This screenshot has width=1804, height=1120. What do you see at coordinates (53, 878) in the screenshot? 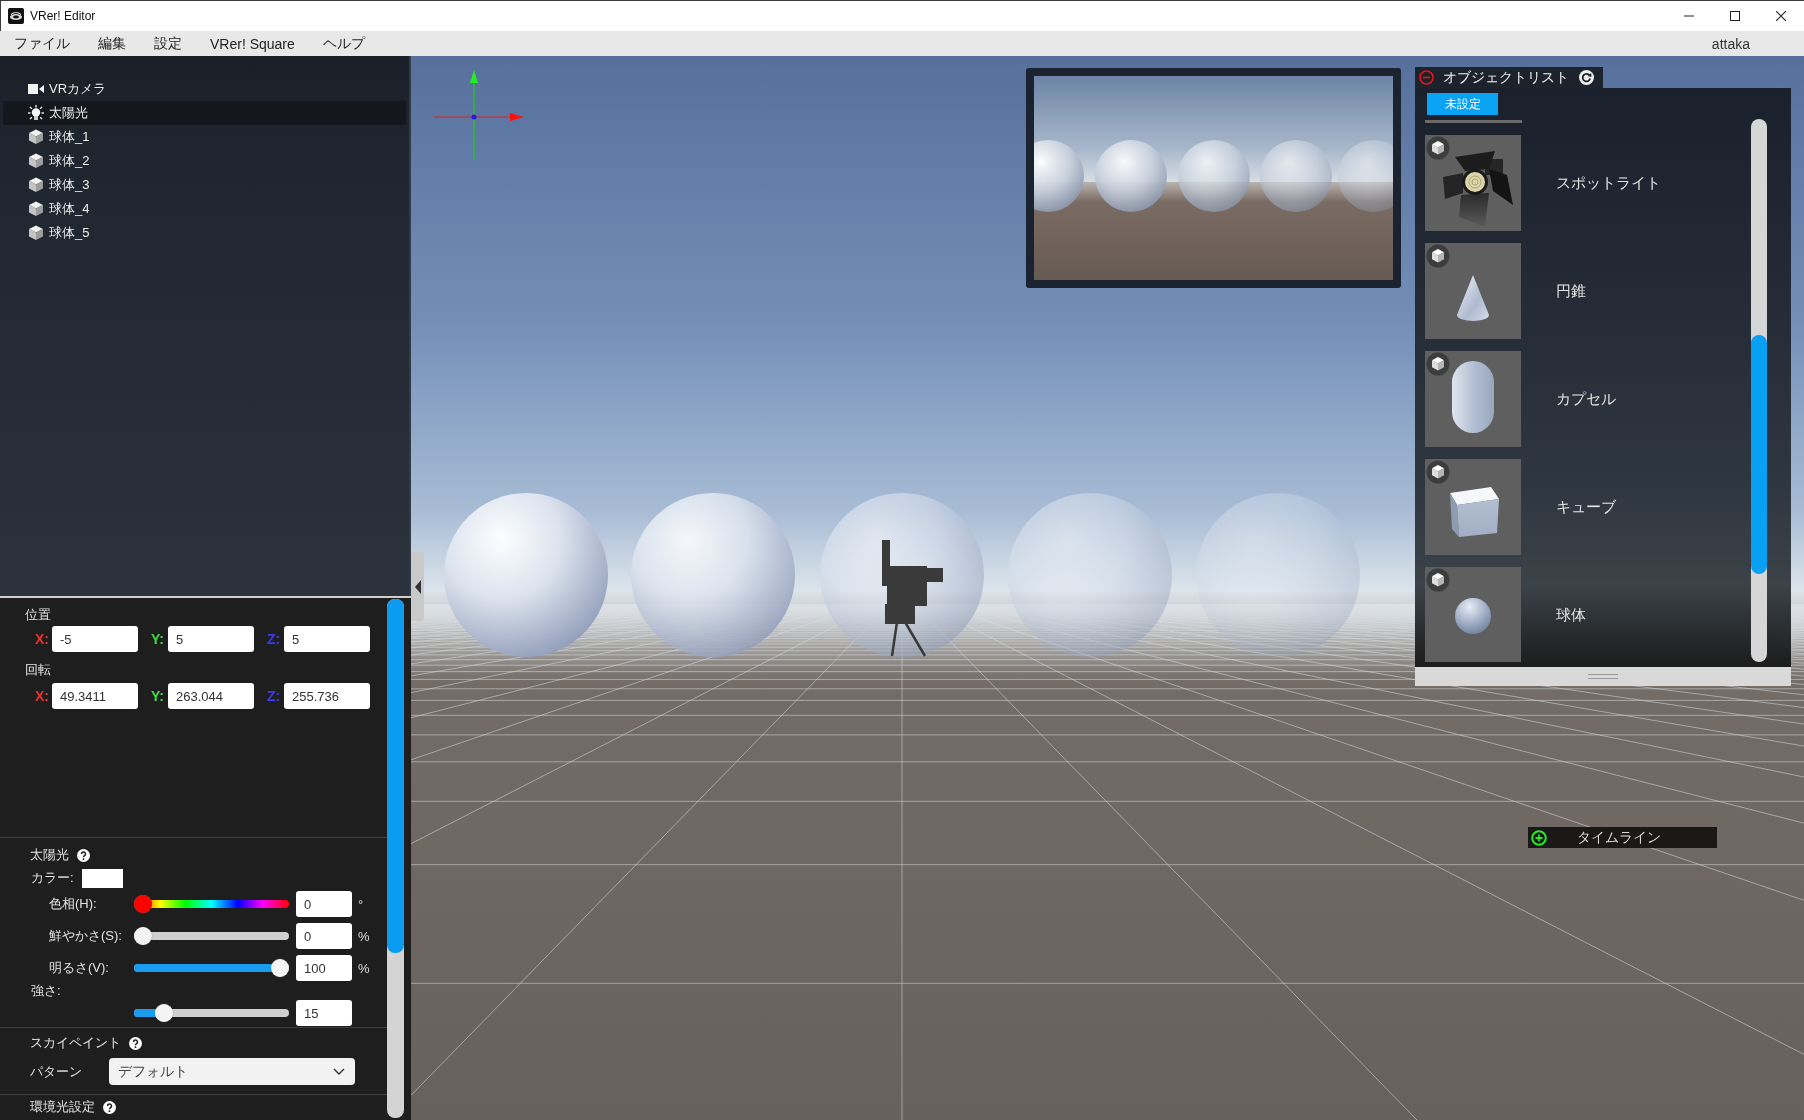
I see `field-label: カラー:` at bounding box center [53, 878].